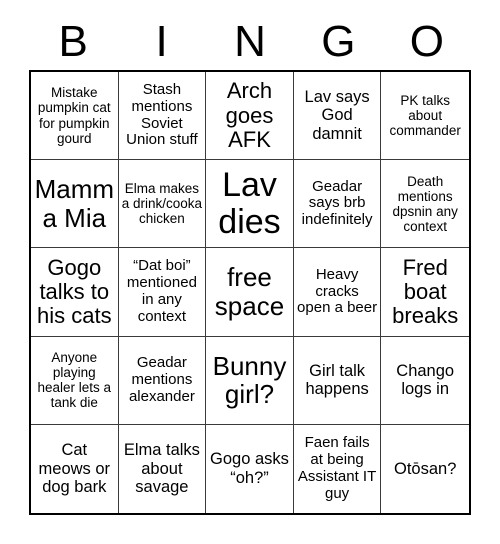 This screenshot has width=500, height=544. I want to click on bingo-cell-label: Heavy cracks open a beer, so click(337, 291).